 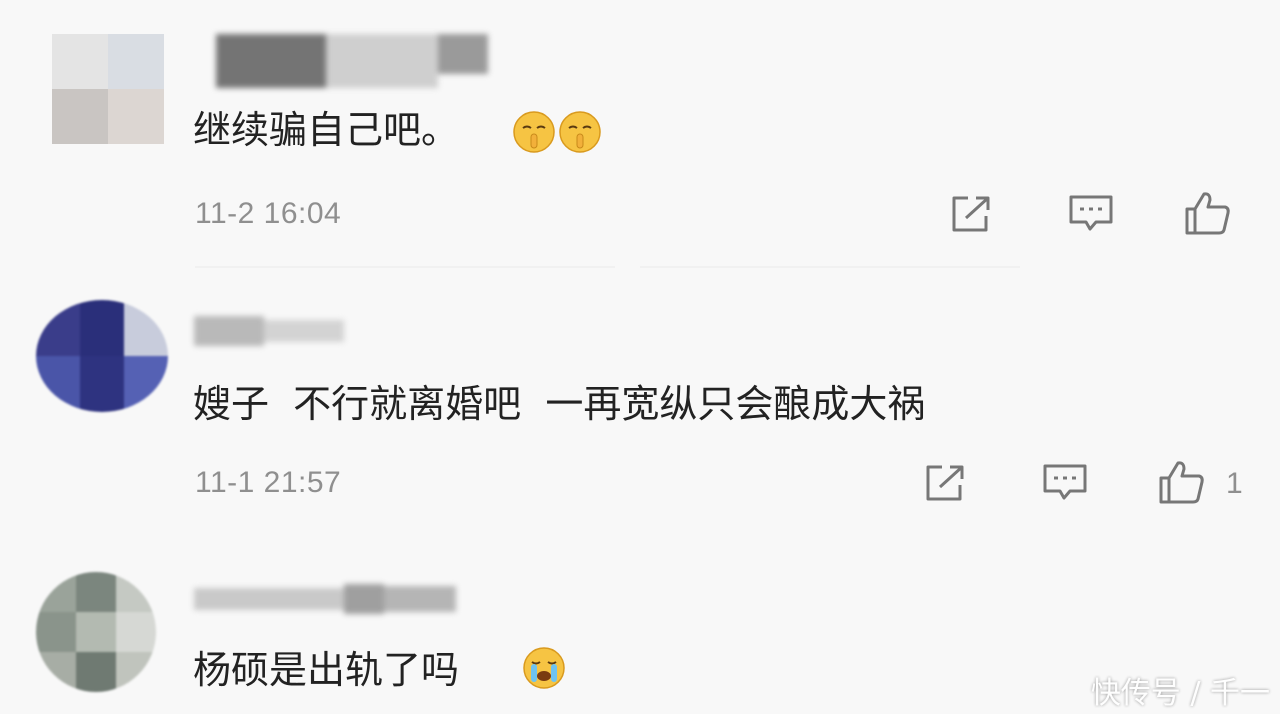 I want to click on comment-text: 继续骗自己吧。, so click(x=326, y=130).